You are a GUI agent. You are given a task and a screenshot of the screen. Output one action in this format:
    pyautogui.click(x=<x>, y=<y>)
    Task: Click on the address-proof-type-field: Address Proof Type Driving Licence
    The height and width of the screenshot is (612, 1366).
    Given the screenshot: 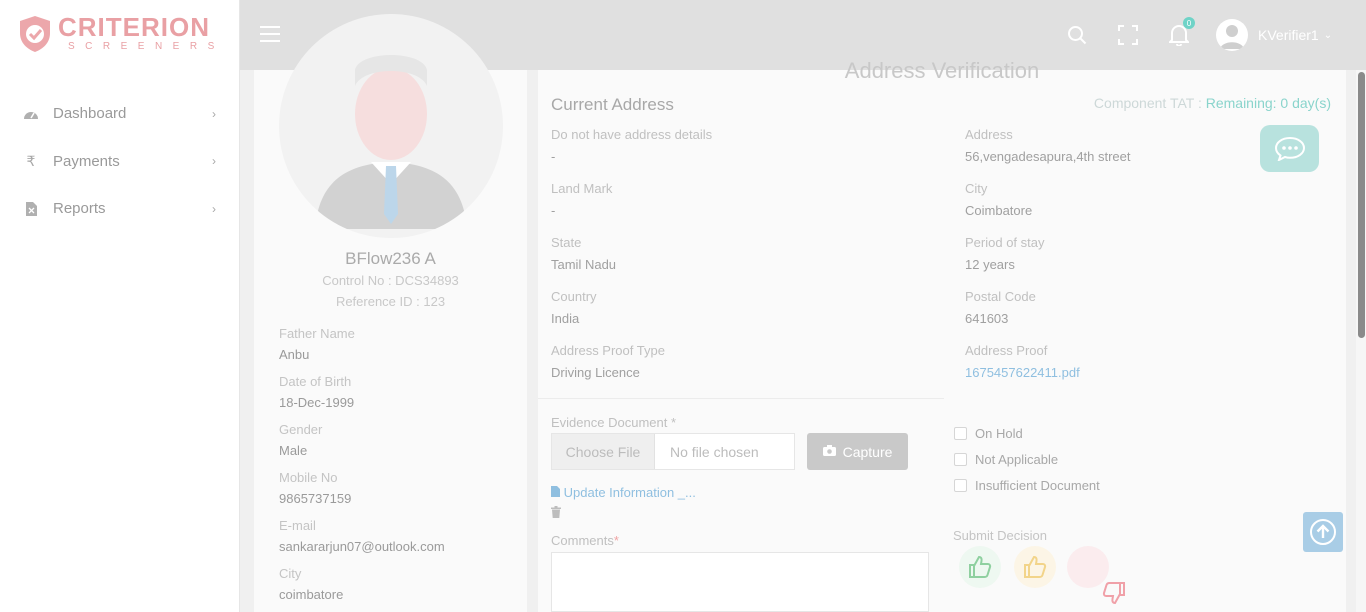 What is the action you would take?
    pyautogui.click(x=608, y=361)
    